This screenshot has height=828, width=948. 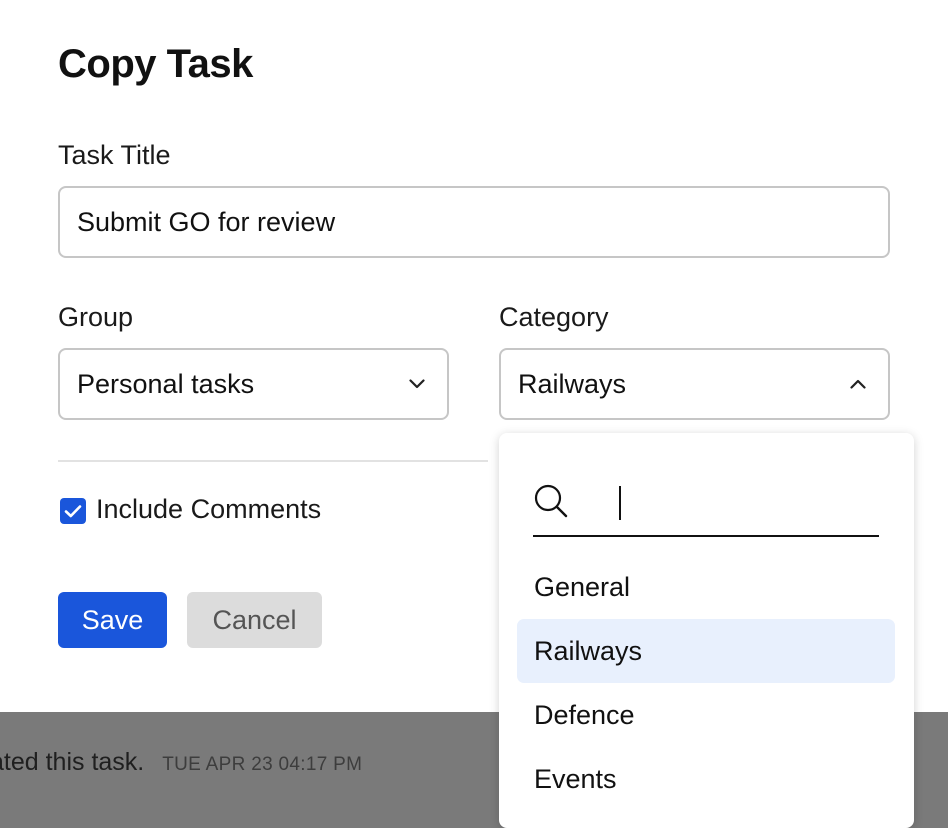 I want to click on text-cursor, so click(x=620, y=503).